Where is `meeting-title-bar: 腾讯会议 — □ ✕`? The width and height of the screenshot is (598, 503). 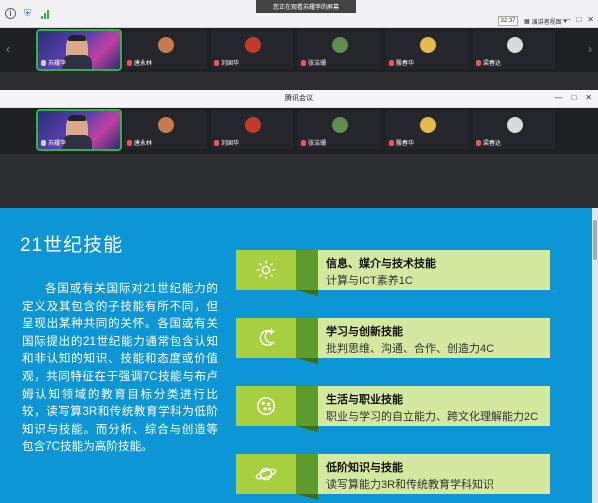
meeting-title-bar: 腾讯会议 — □ ✕ is located at coordinates (299, 99).